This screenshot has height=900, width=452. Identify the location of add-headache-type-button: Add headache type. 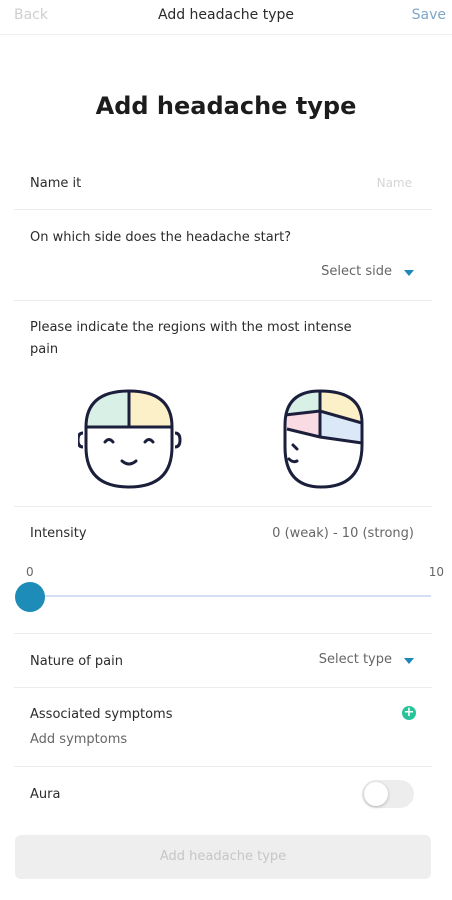
(223, 857).